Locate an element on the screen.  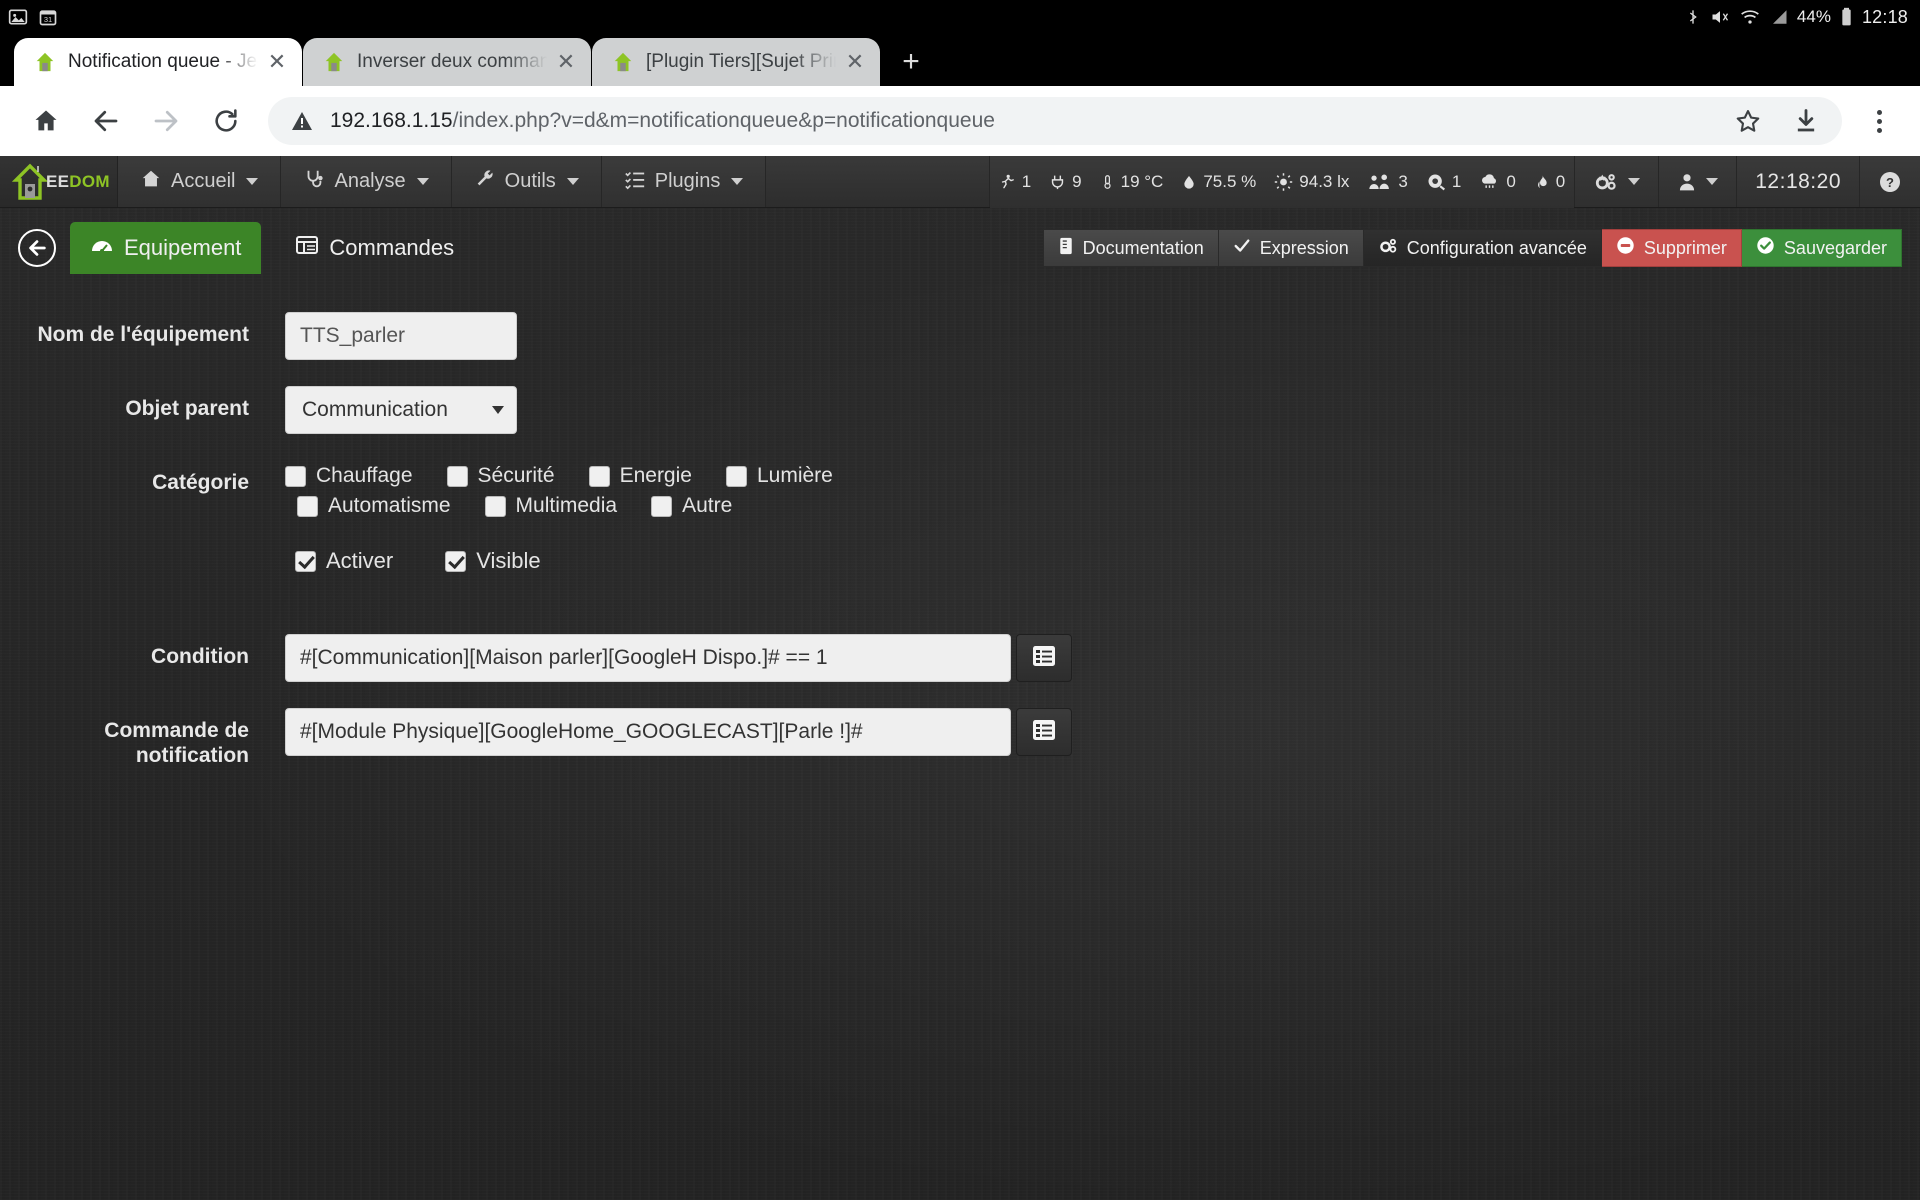
book-icon is located at coordinates (1066, 248).